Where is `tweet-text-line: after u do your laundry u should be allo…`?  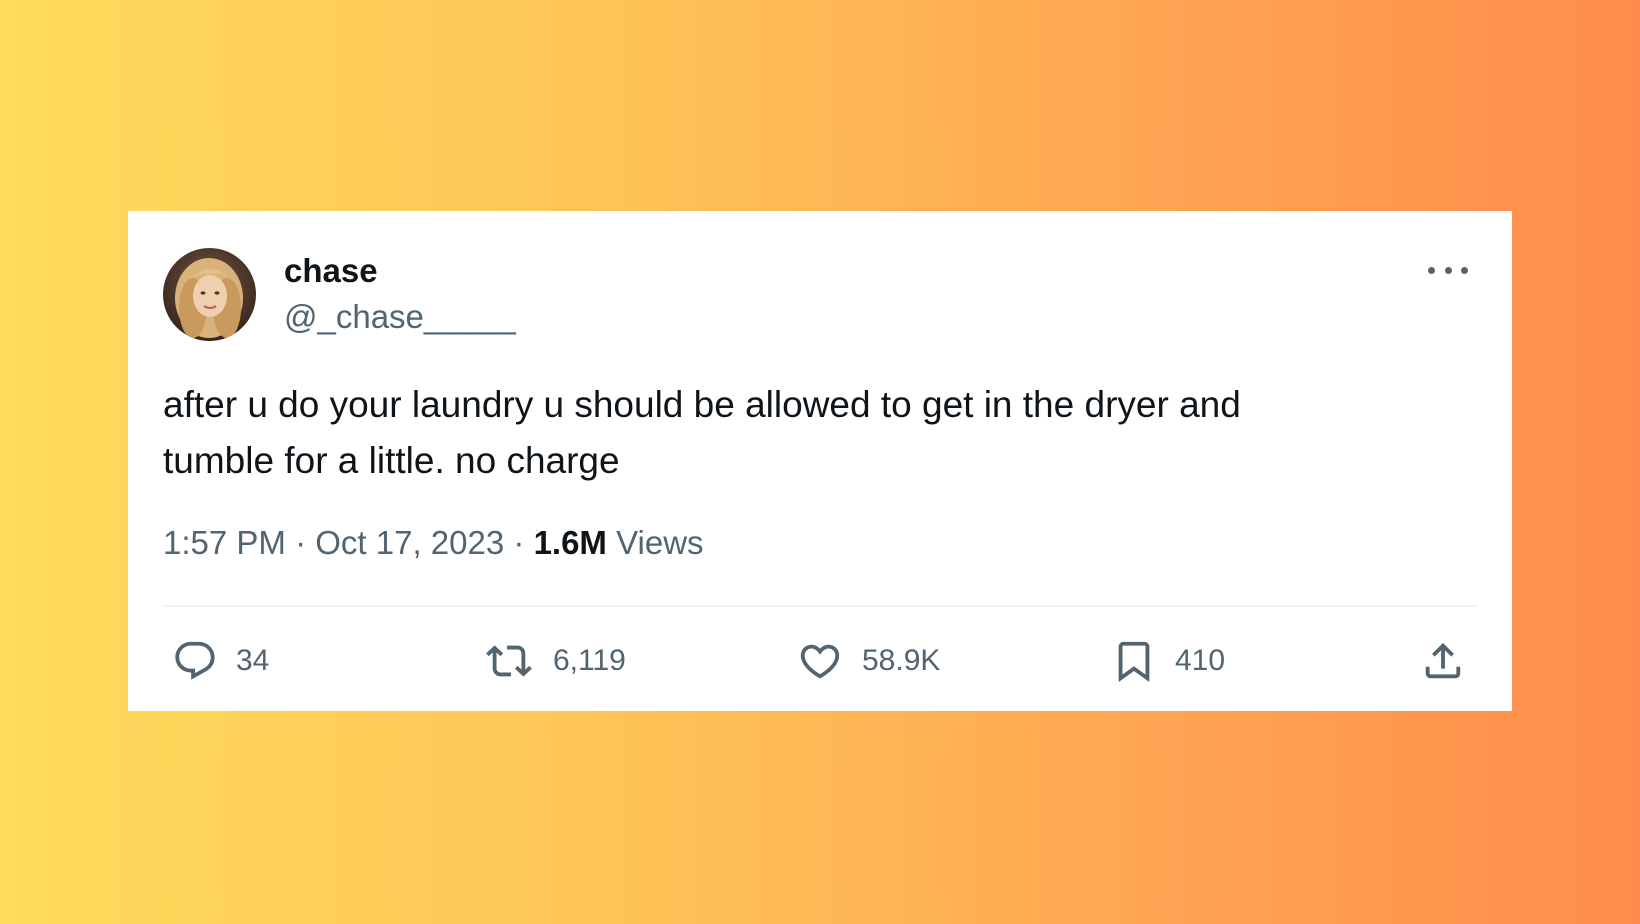
tweet-text-line: after u do your laundry u should be allo… is located at coordinates (702, 404).